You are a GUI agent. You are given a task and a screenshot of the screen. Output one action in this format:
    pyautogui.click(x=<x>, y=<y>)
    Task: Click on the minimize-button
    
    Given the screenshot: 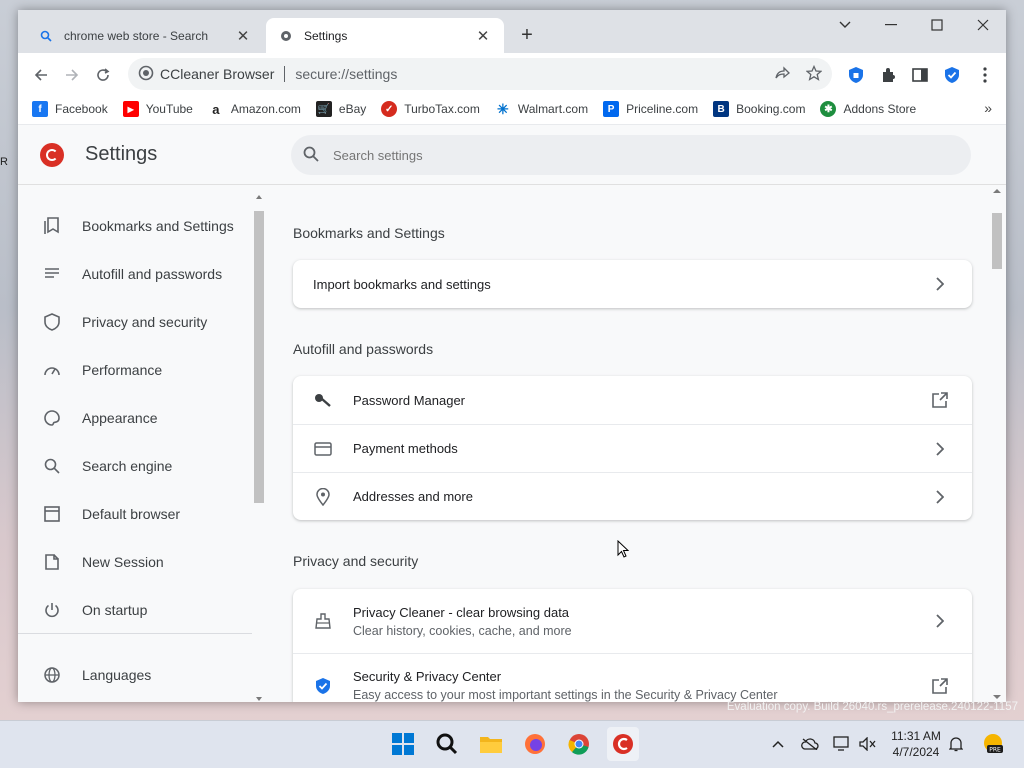 What is the action you would take?
    pyautogui.click(x=891, y=25)
    